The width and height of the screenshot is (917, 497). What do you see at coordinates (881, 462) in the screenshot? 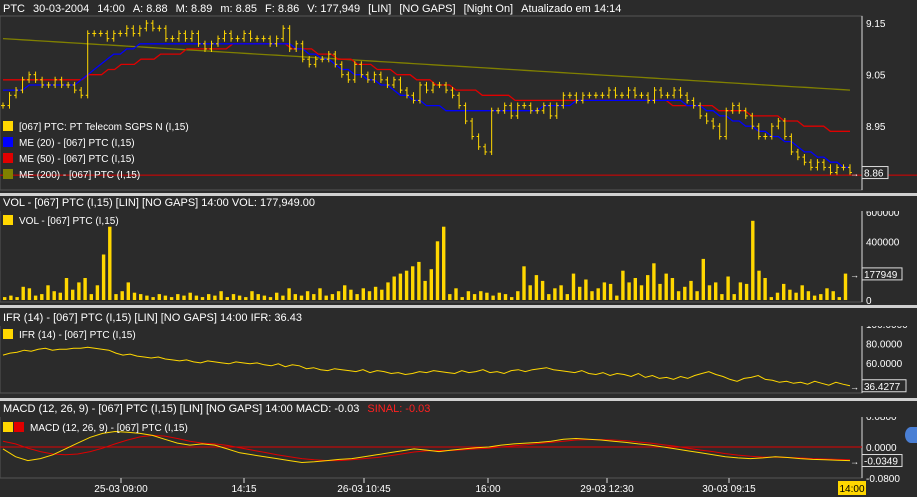
I see `macd-last-label: -0.0349` at bounding box center [881, 462].